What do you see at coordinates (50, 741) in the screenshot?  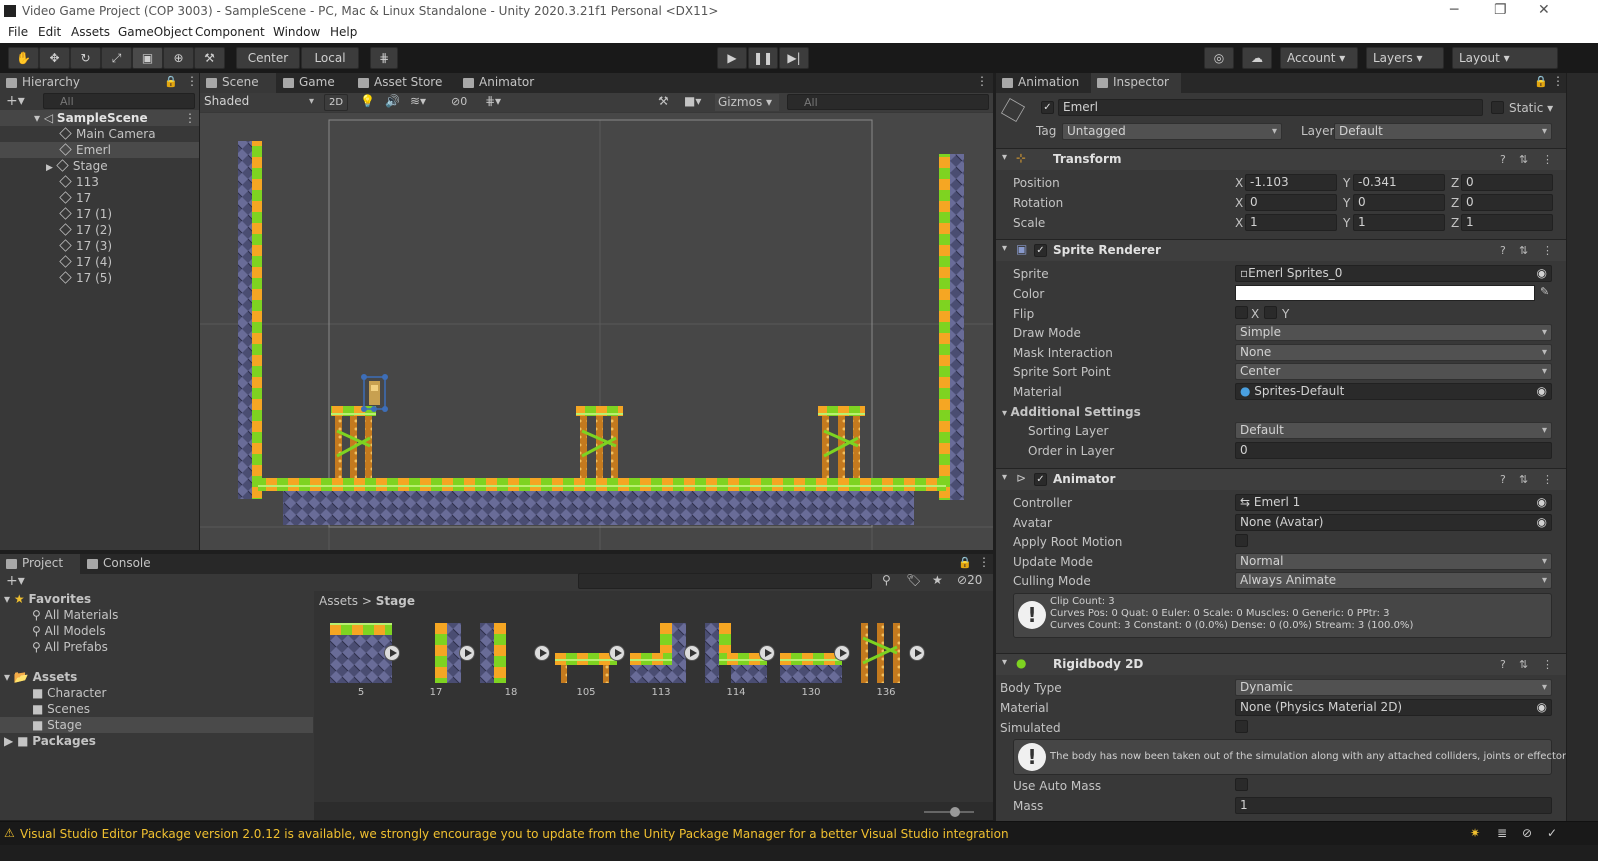 I see `packages-row: ▶ ■ Packages` at bounding box center [50, 741].